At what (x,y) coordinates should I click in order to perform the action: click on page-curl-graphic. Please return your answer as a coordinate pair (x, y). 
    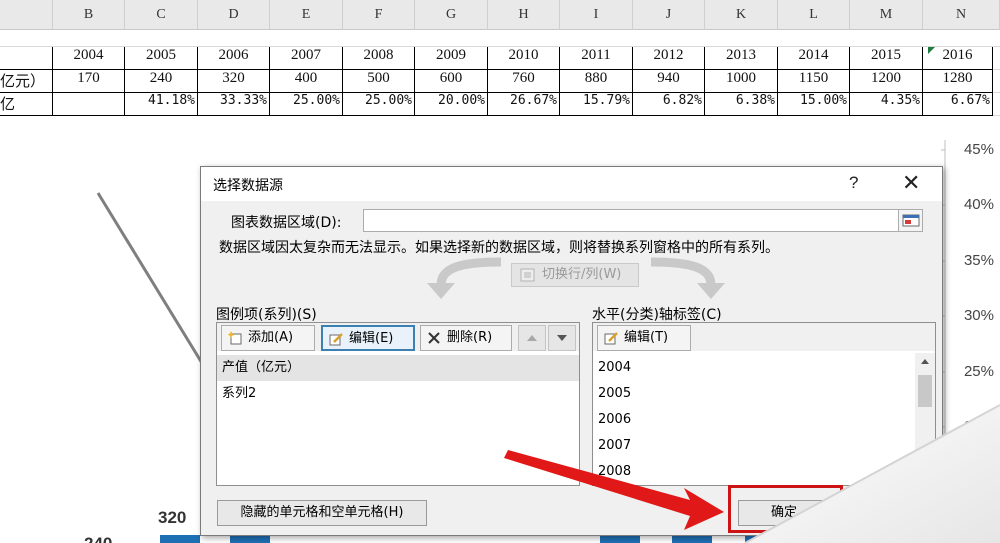
    Looking at the image, I should click on (872, 473).